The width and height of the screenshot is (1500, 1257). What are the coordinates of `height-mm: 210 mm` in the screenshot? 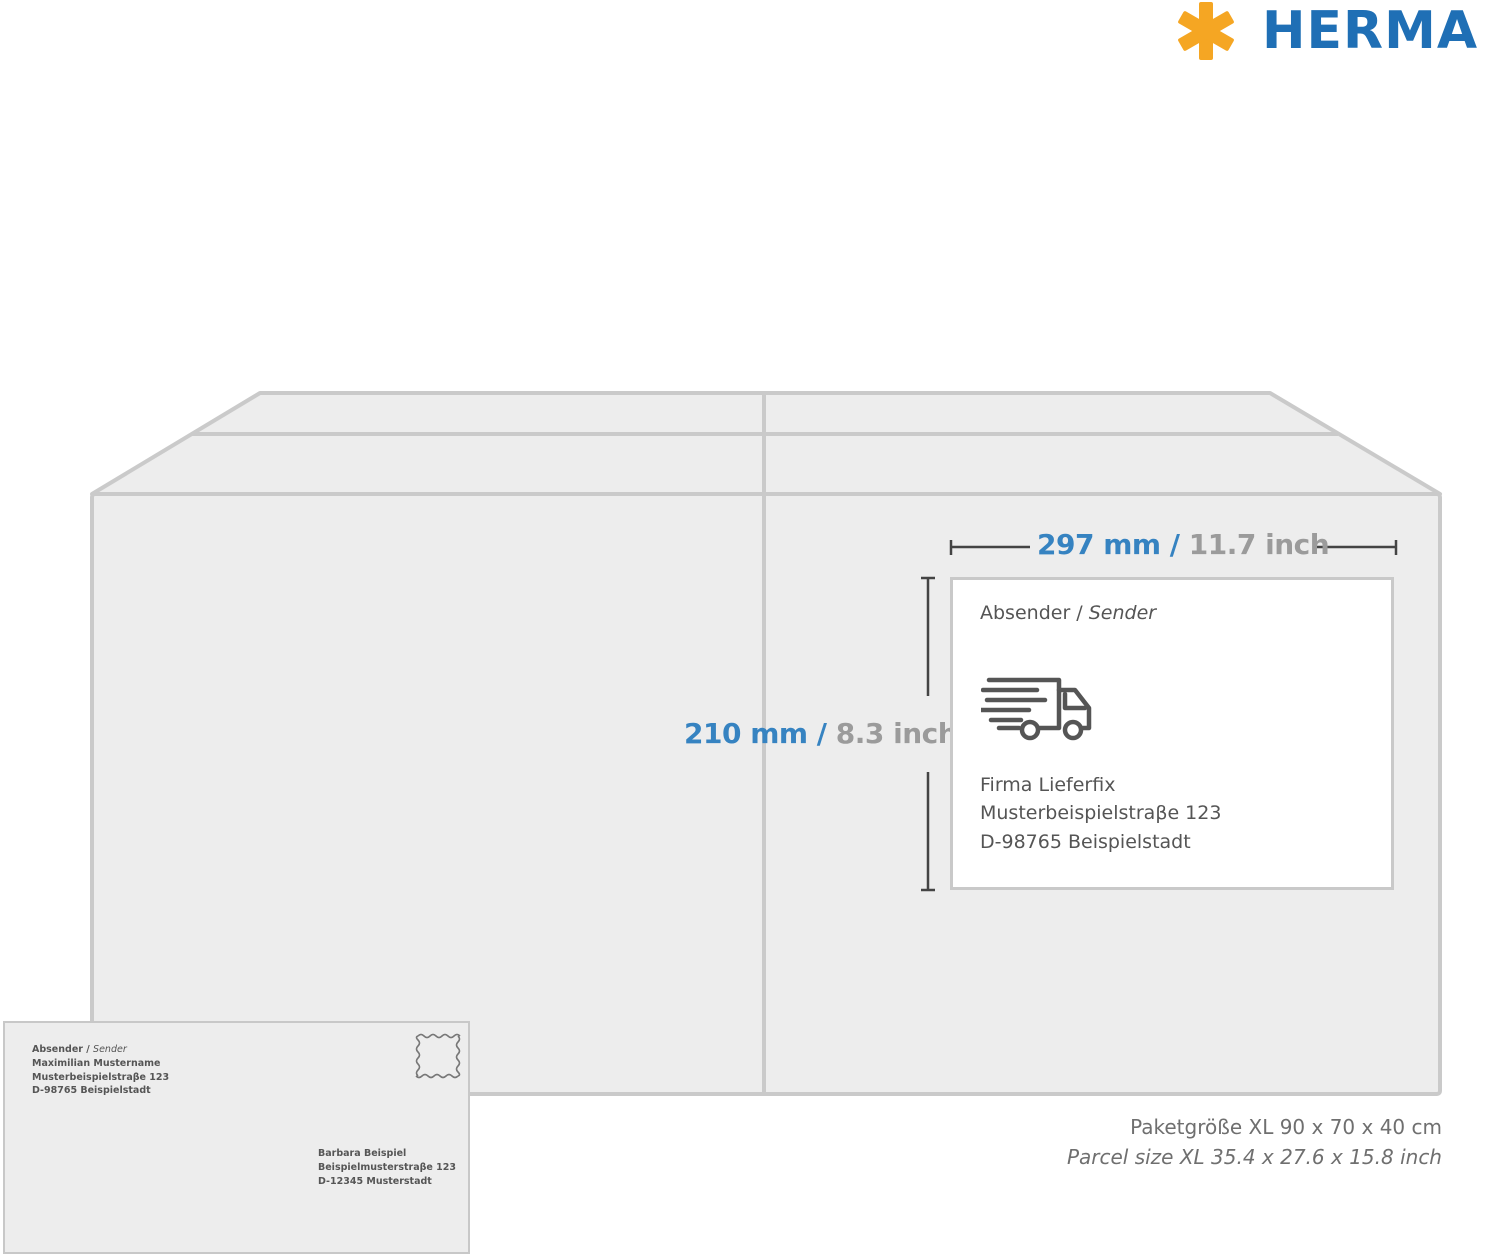 It's located at (746, 733).